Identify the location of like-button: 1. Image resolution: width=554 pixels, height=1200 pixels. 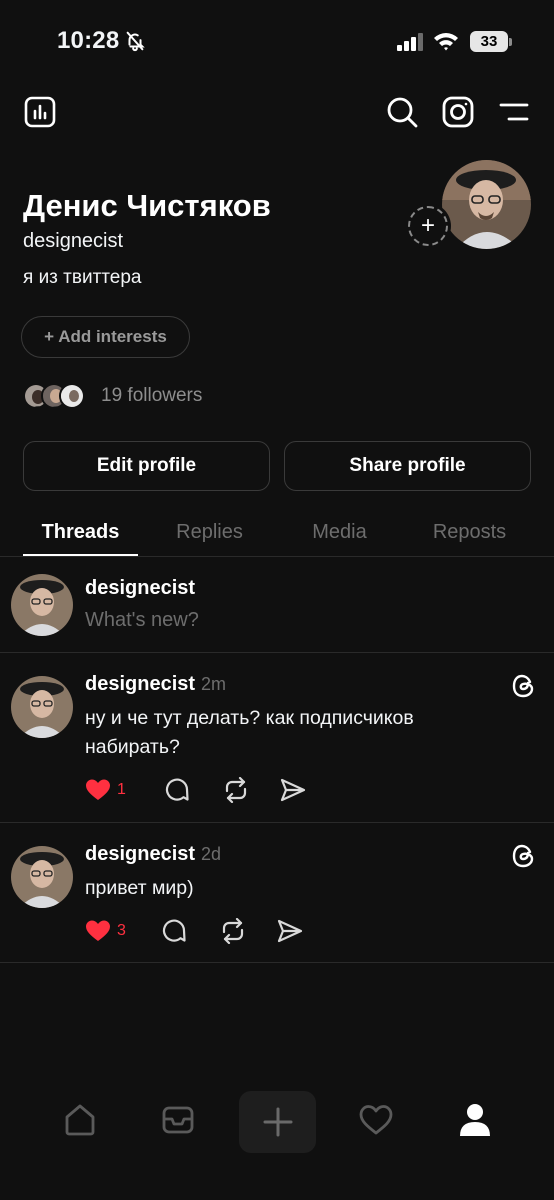
(105, 790).